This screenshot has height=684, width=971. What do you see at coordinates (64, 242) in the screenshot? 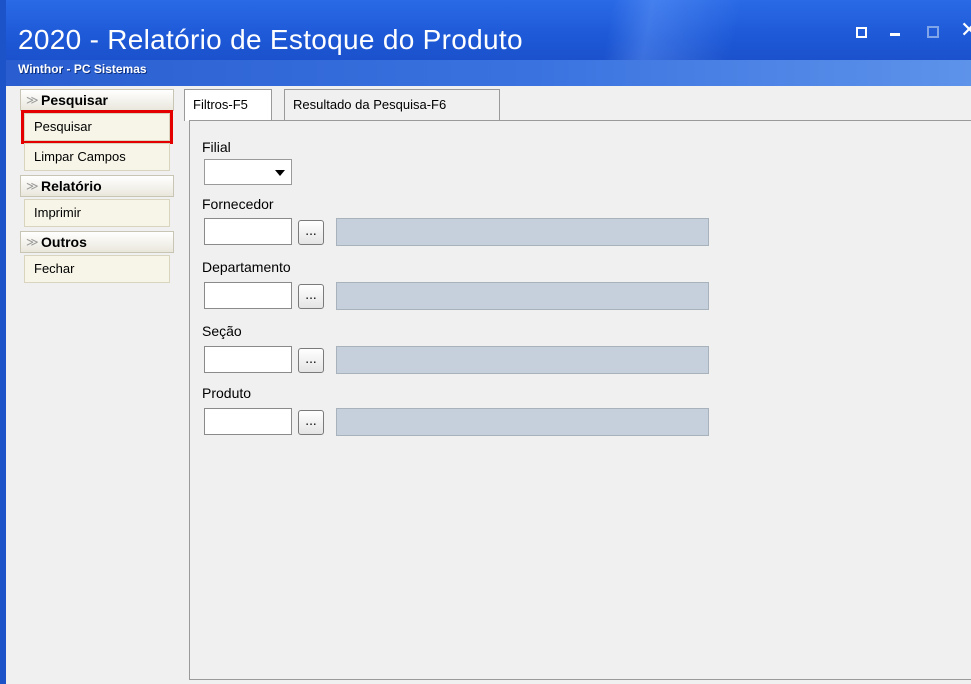
I see `sidebar-header-label: Outros` at bounding box center [64, 242].